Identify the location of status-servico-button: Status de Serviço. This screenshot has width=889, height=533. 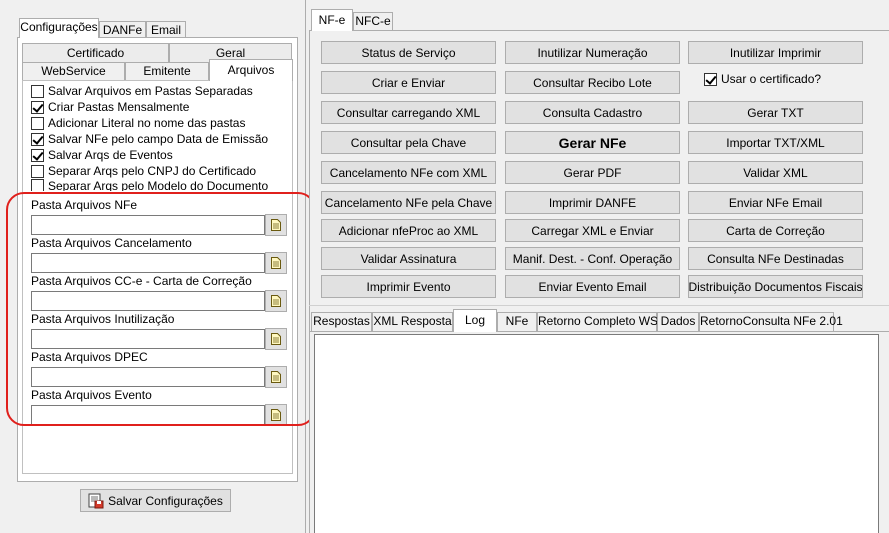
(408, 52).